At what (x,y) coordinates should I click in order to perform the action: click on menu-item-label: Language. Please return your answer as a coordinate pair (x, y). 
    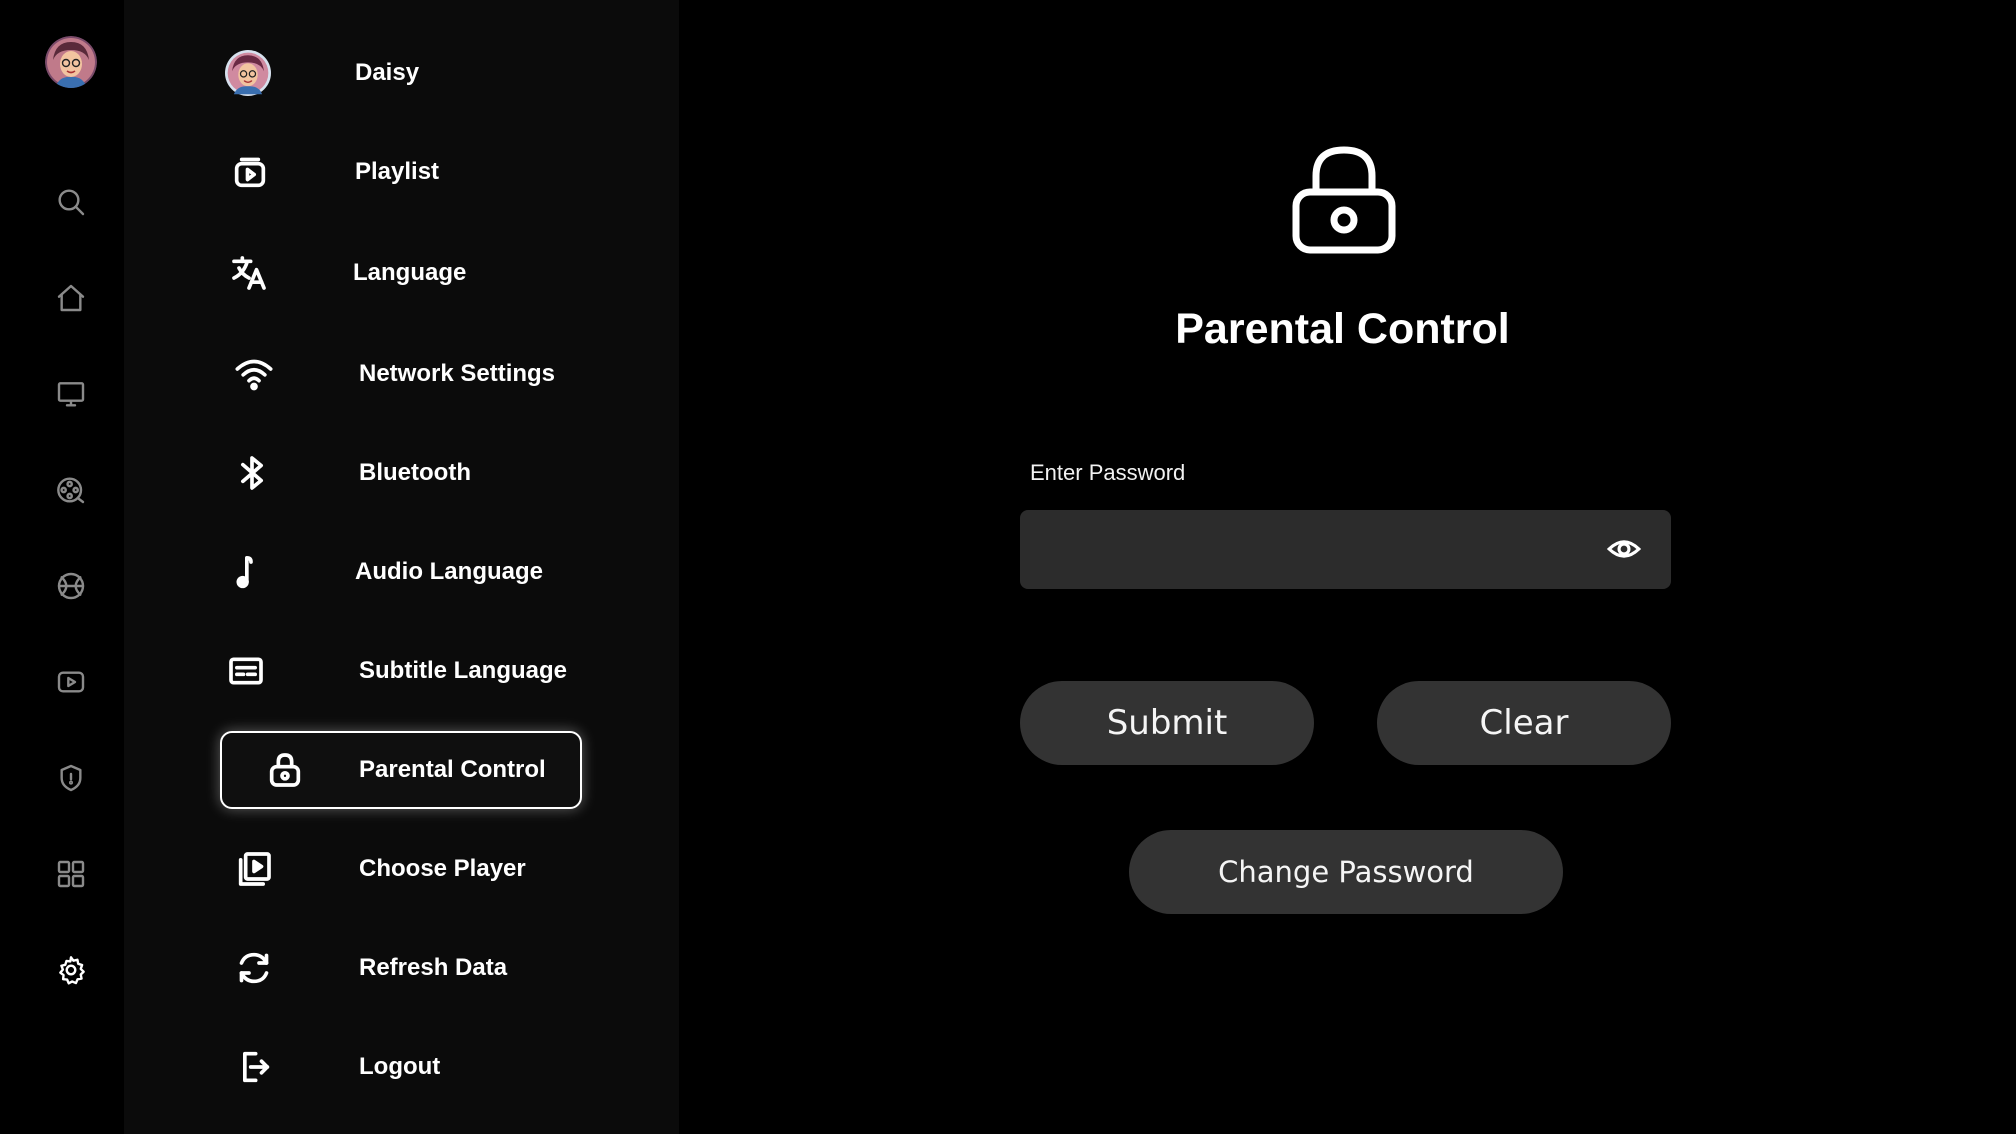
    Looking at the image, I should click on (410, 272).